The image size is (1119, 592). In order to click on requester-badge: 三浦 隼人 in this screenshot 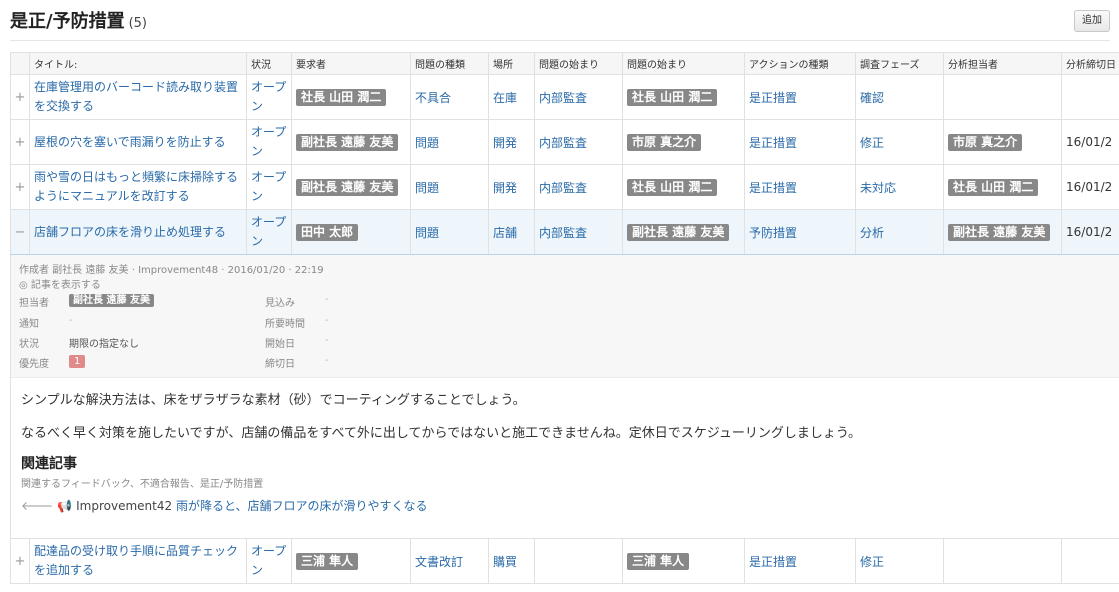, I will do `click(327, 561)`.